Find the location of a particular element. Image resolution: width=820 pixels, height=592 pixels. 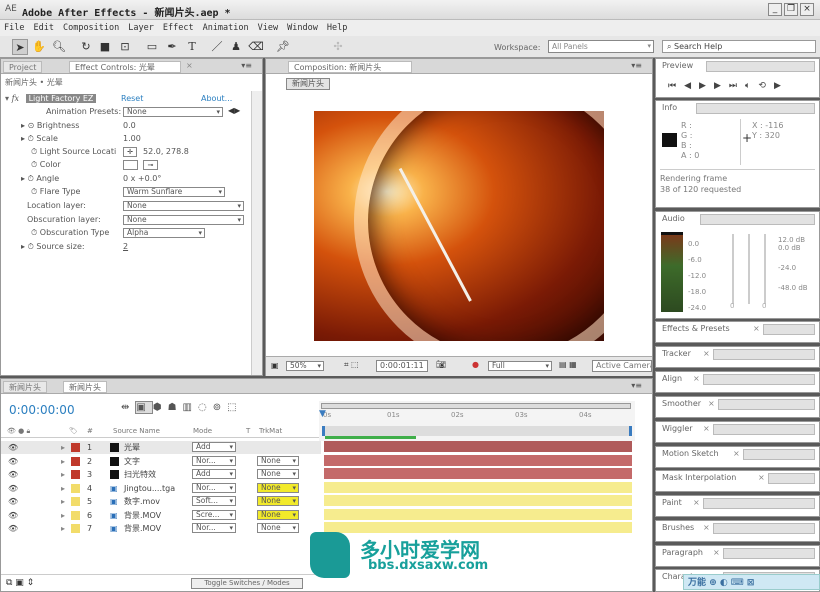

panel-title: Mask Interpolation is located at coordinates (699, 478).